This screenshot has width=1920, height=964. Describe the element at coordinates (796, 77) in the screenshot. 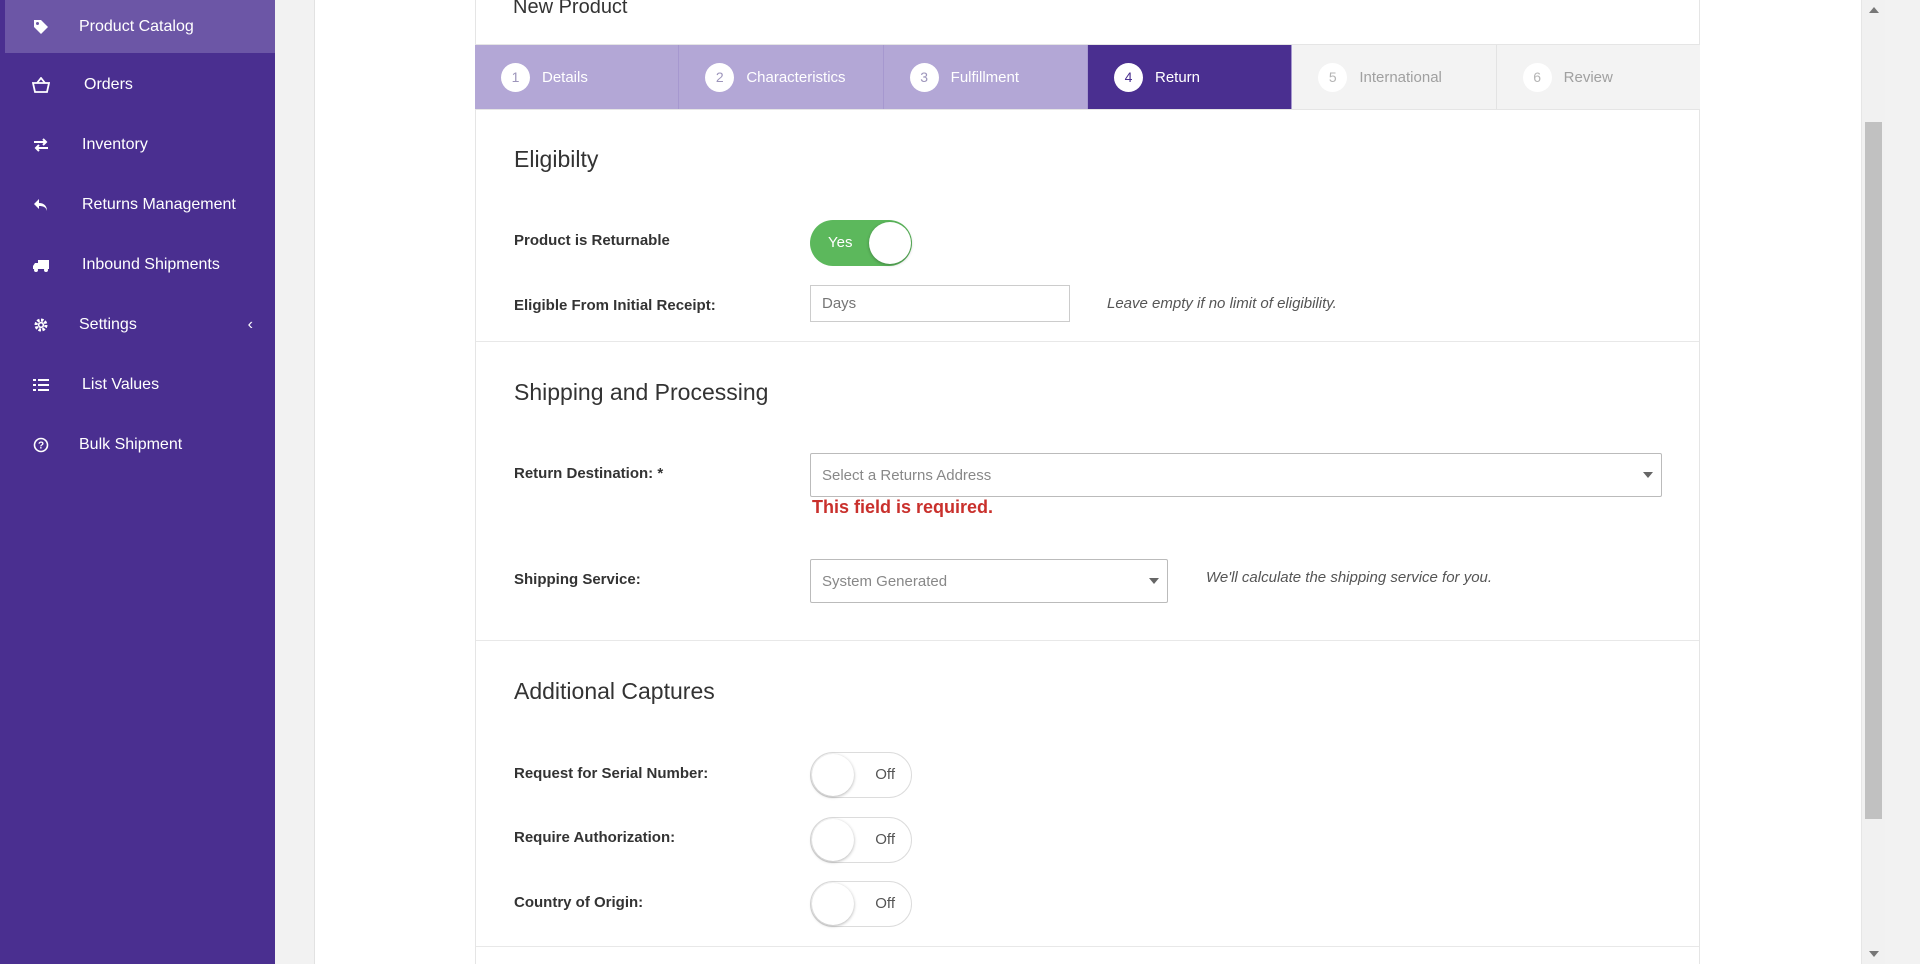

I see `step-label: Characteristics` at that location.